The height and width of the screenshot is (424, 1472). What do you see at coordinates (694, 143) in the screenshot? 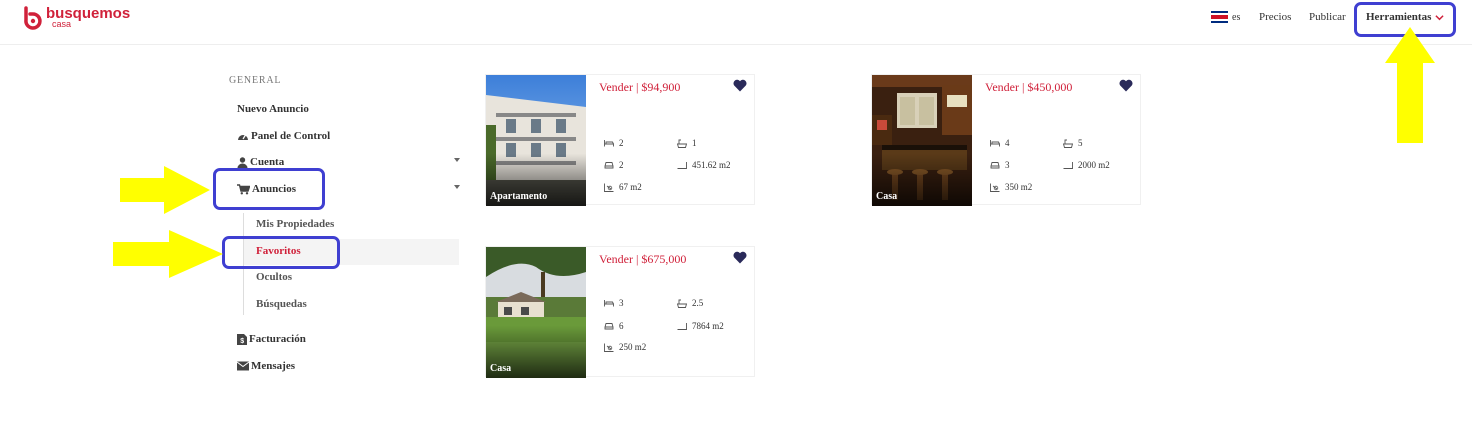
I see `bathrooms-value: 1` at bounding box center [694, 143].